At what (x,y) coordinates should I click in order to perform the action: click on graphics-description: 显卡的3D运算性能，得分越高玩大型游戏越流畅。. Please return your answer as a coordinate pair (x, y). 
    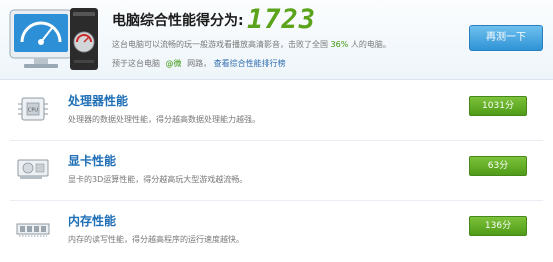
    Looking at the image, I should click on (158, 179).